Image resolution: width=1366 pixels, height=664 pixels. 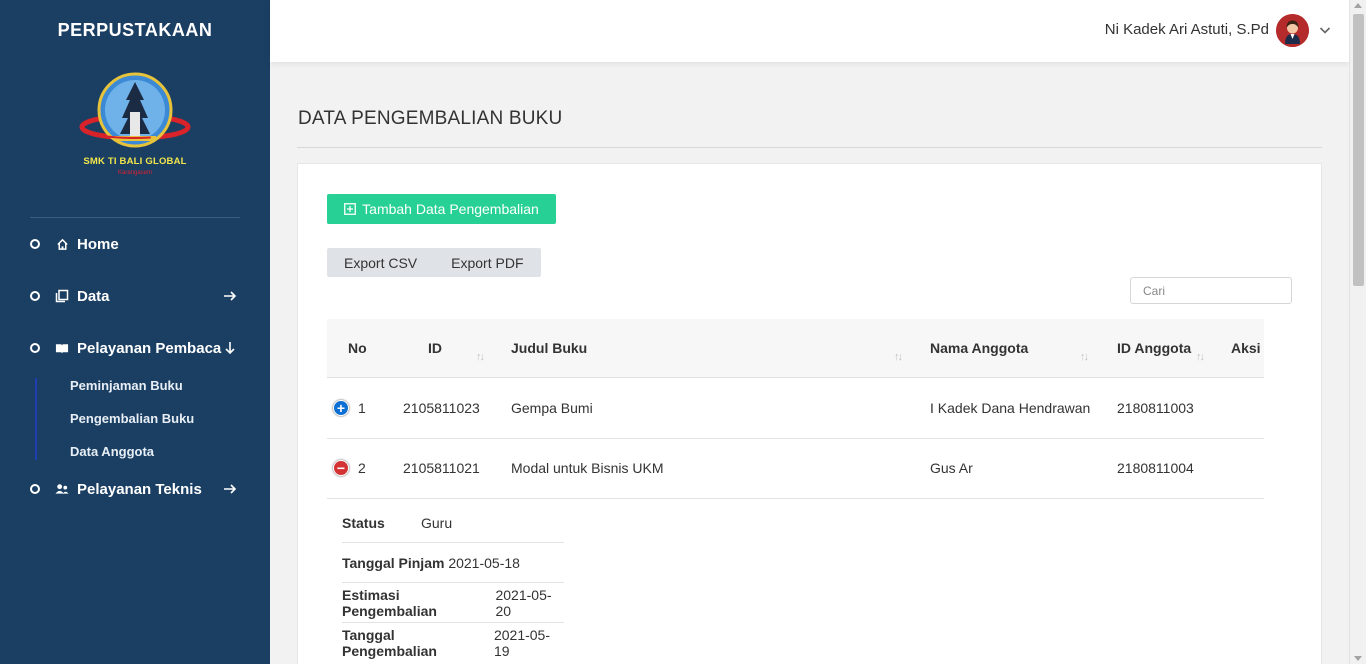 I want to click on column-header-aksi: Aksi, so click(x=1246, y=348).